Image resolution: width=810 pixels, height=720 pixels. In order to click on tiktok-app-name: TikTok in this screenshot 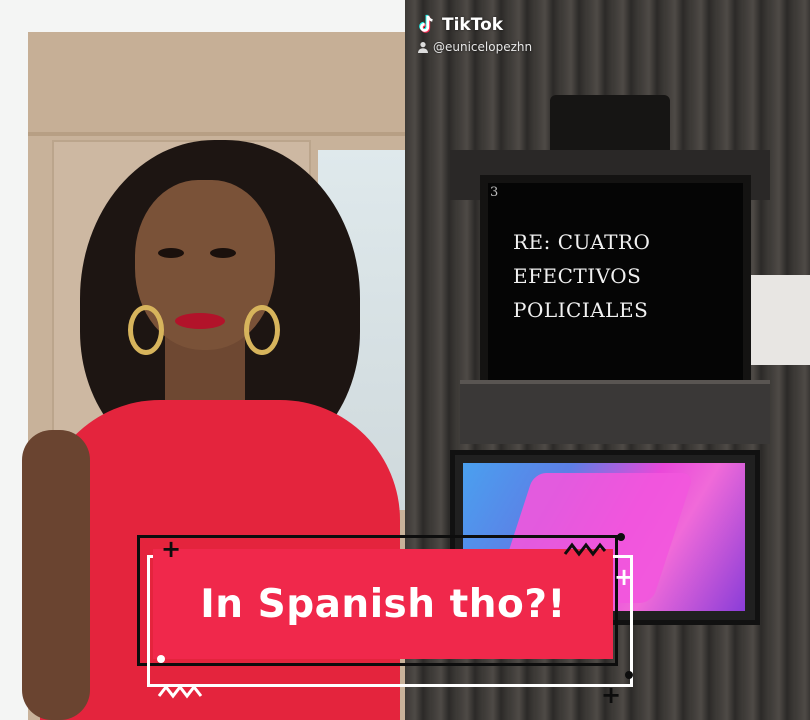, I will do `click(473, 25)`.